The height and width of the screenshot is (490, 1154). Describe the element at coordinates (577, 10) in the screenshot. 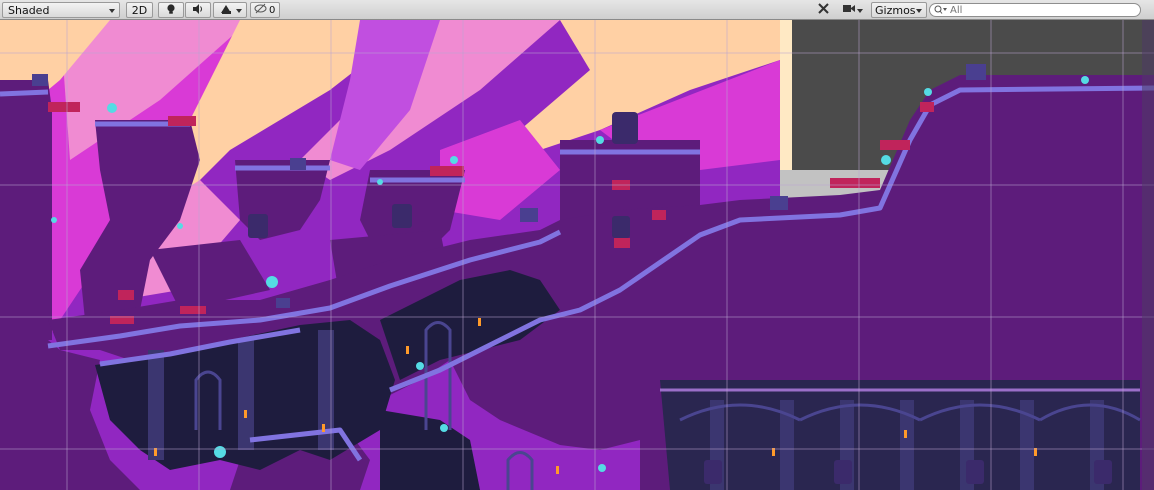

I see `scene-toolbar: Shaded 2D 0 Gizmos` at that location.